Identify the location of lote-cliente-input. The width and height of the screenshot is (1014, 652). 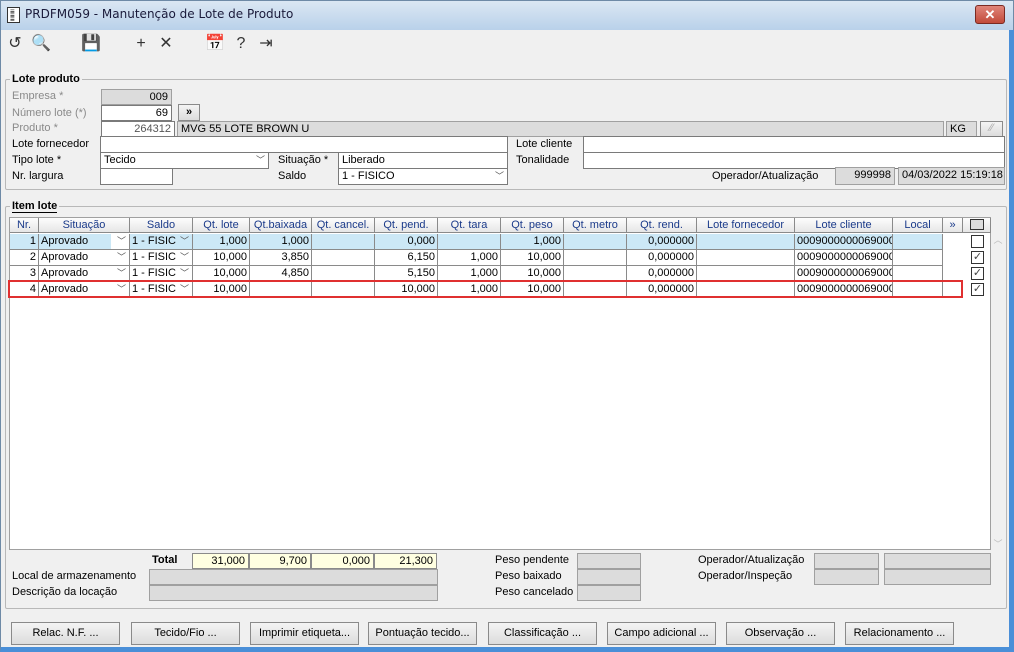
(794, 144).